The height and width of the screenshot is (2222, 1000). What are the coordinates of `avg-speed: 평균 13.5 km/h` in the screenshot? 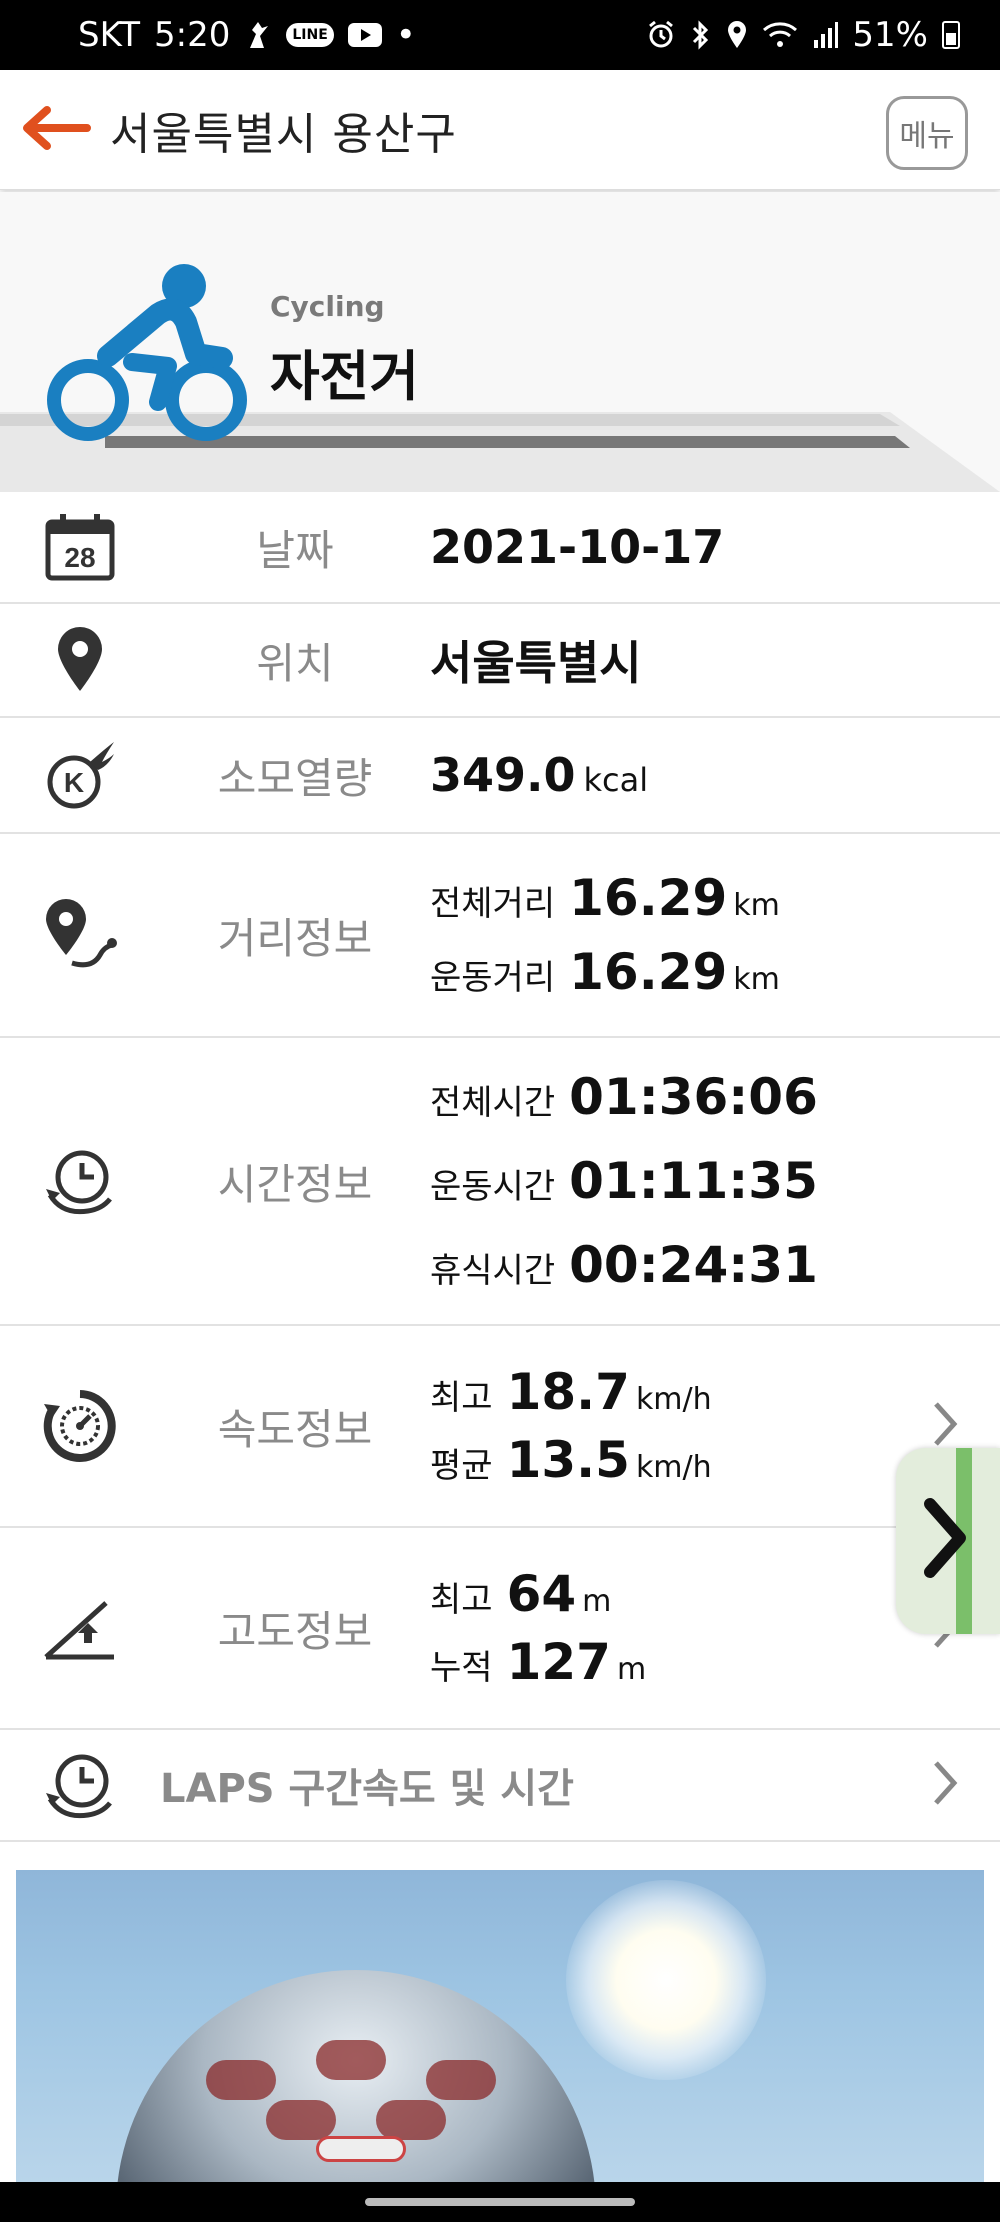 It's located at (571, 1460).